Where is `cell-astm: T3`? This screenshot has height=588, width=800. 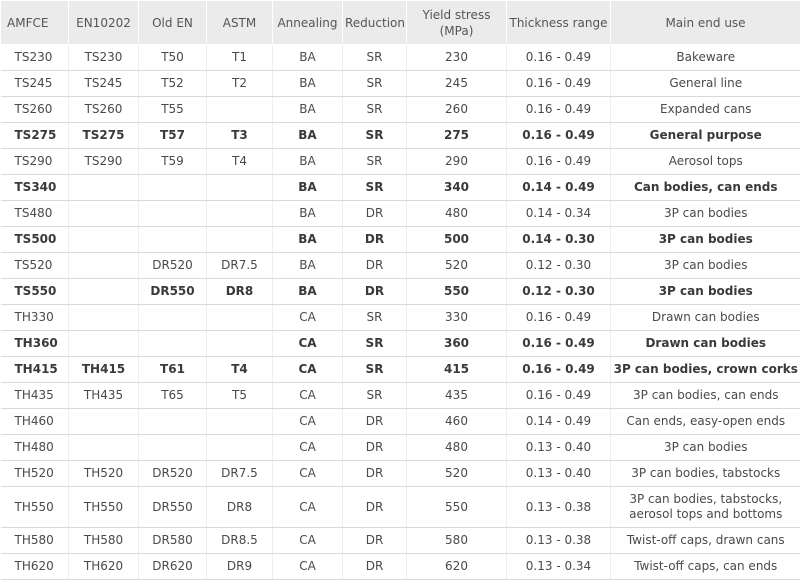
cell-astm: T3 is located at coordinates (239, 135).